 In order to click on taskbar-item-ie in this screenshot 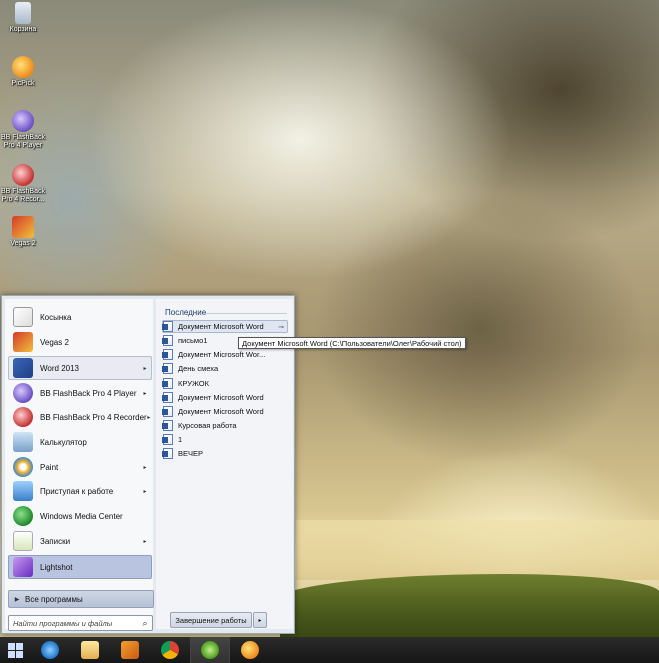, I will do `click(50, 650)`.